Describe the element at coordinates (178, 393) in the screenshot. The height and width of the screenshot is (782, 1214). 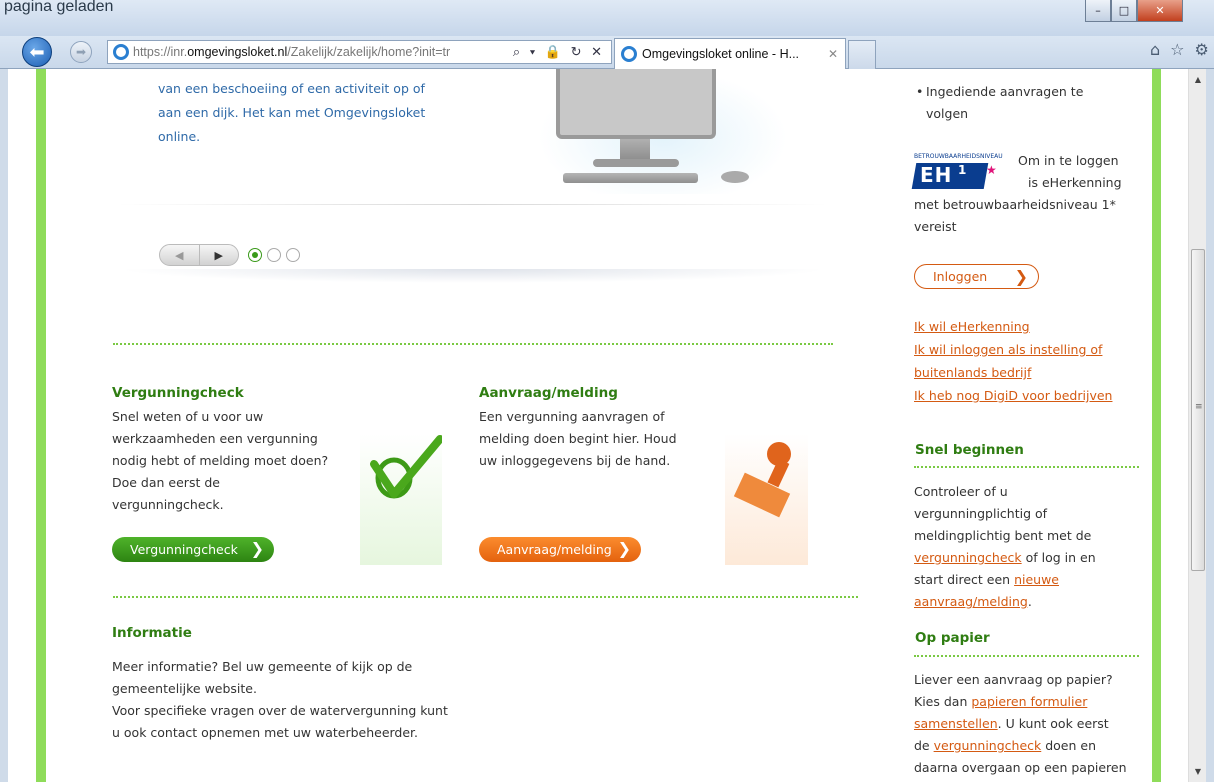
I see `vergunningcheck-heading: Vergunningcheck` at that location.